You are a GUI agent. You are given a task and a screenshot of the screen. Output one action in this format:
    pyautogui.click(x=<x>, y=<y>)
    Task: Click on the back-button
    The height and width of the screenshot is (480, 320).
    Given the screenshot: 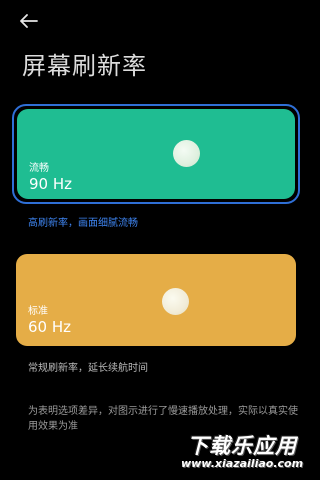 What is the action you would take?
    pyautogui.click(x=34, y=21)
    